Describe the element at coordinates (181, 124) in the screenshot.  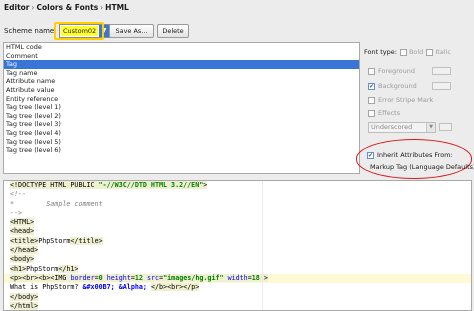
I see `list-item: Tag tree (level 3)` at that location.